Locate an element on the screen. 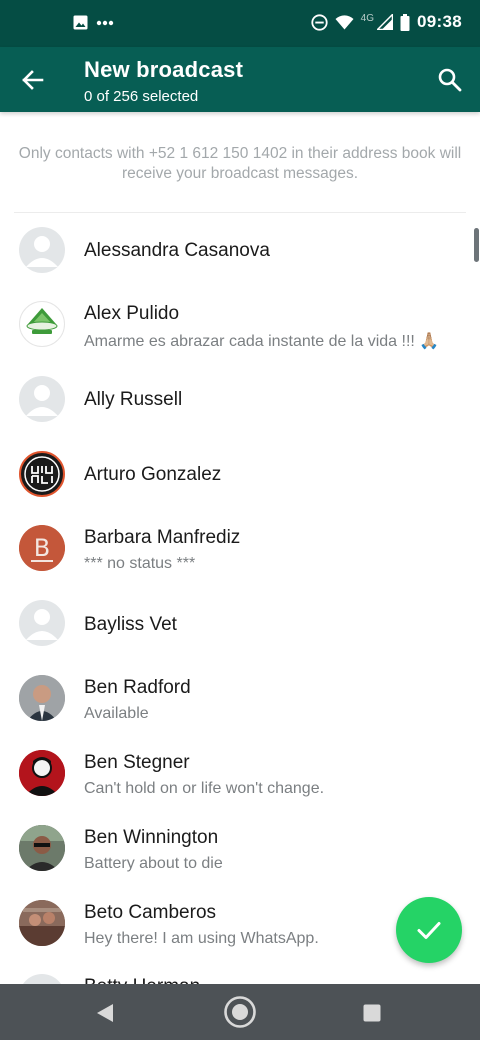 Image resolution: width=480 pixels, height=1040 pixels. page-title: New broadcast is located at coordinates (164, 69).